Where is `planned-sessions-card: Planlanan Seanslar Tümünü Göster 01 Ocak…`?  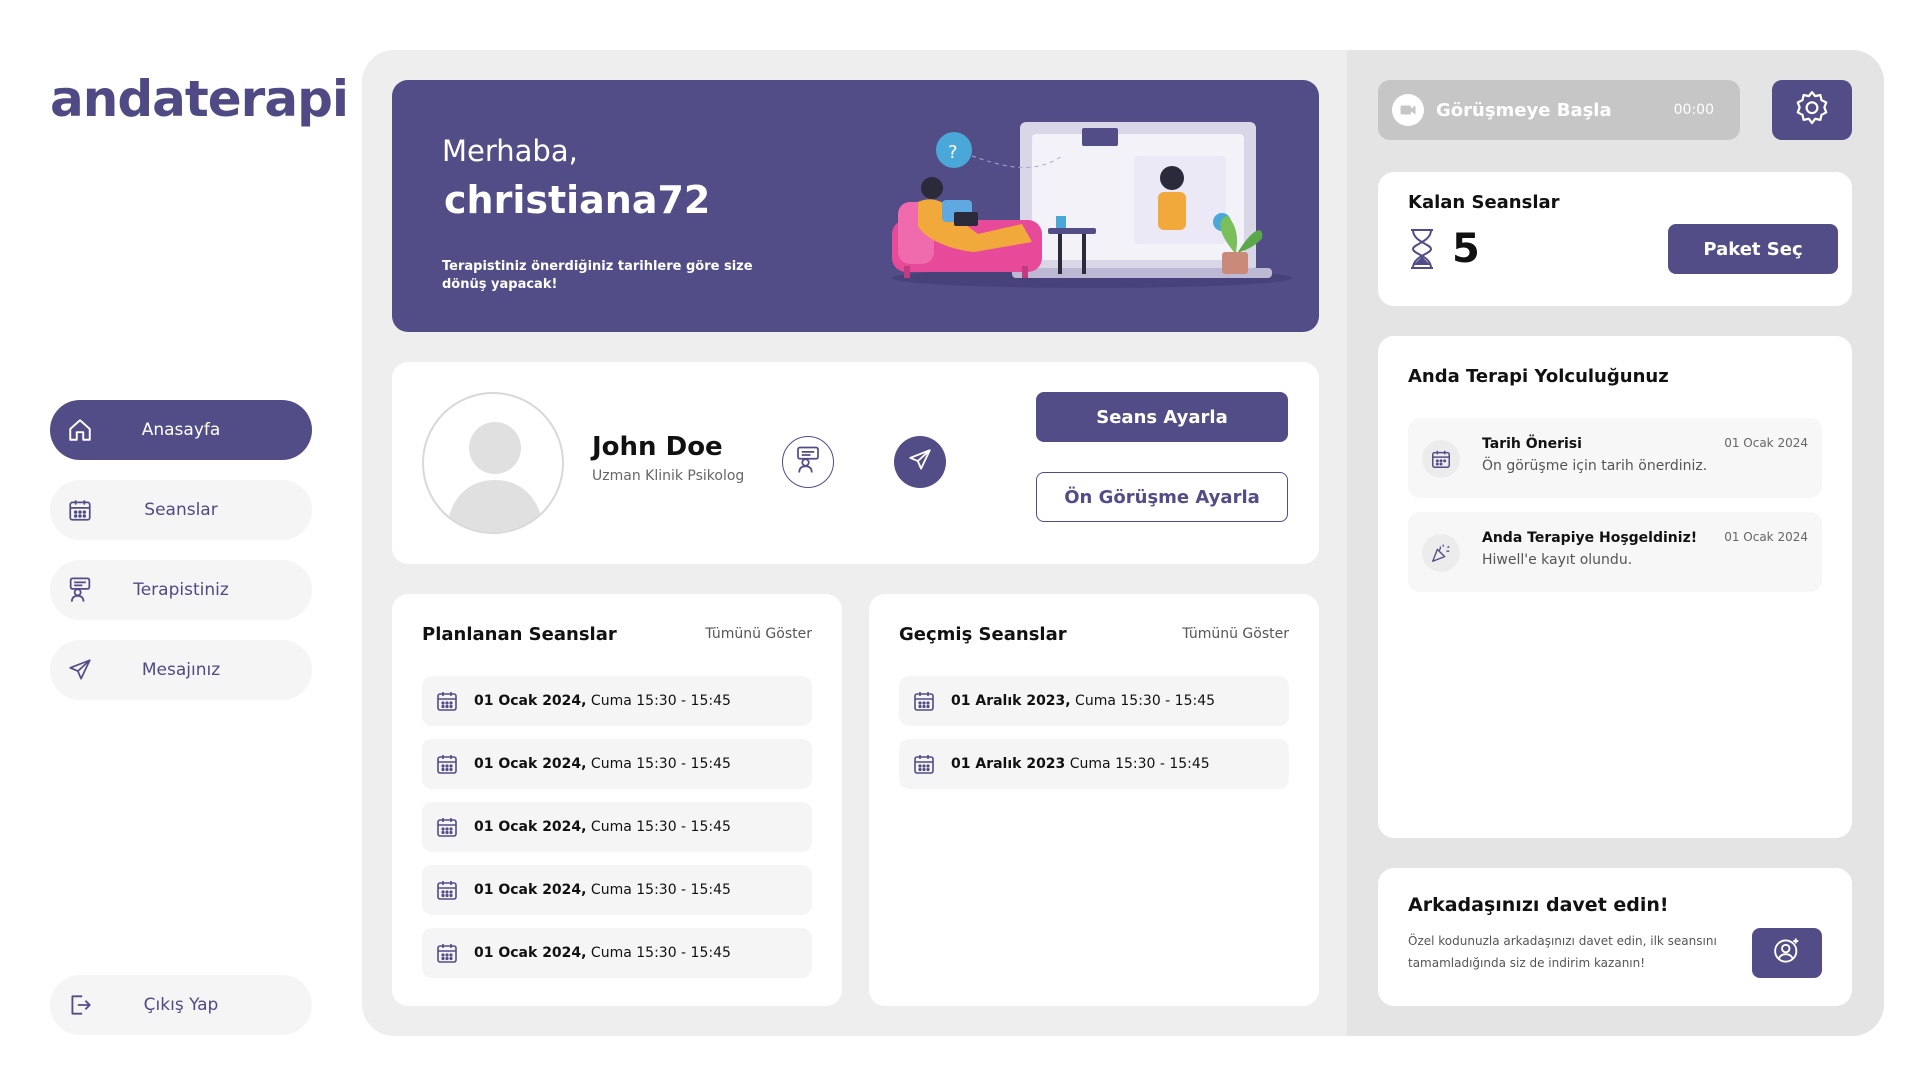
planned-sessions-card: Planlanan Seanslar Tümünü Göster 01 Ocak… is located at coordinates (617, 800).